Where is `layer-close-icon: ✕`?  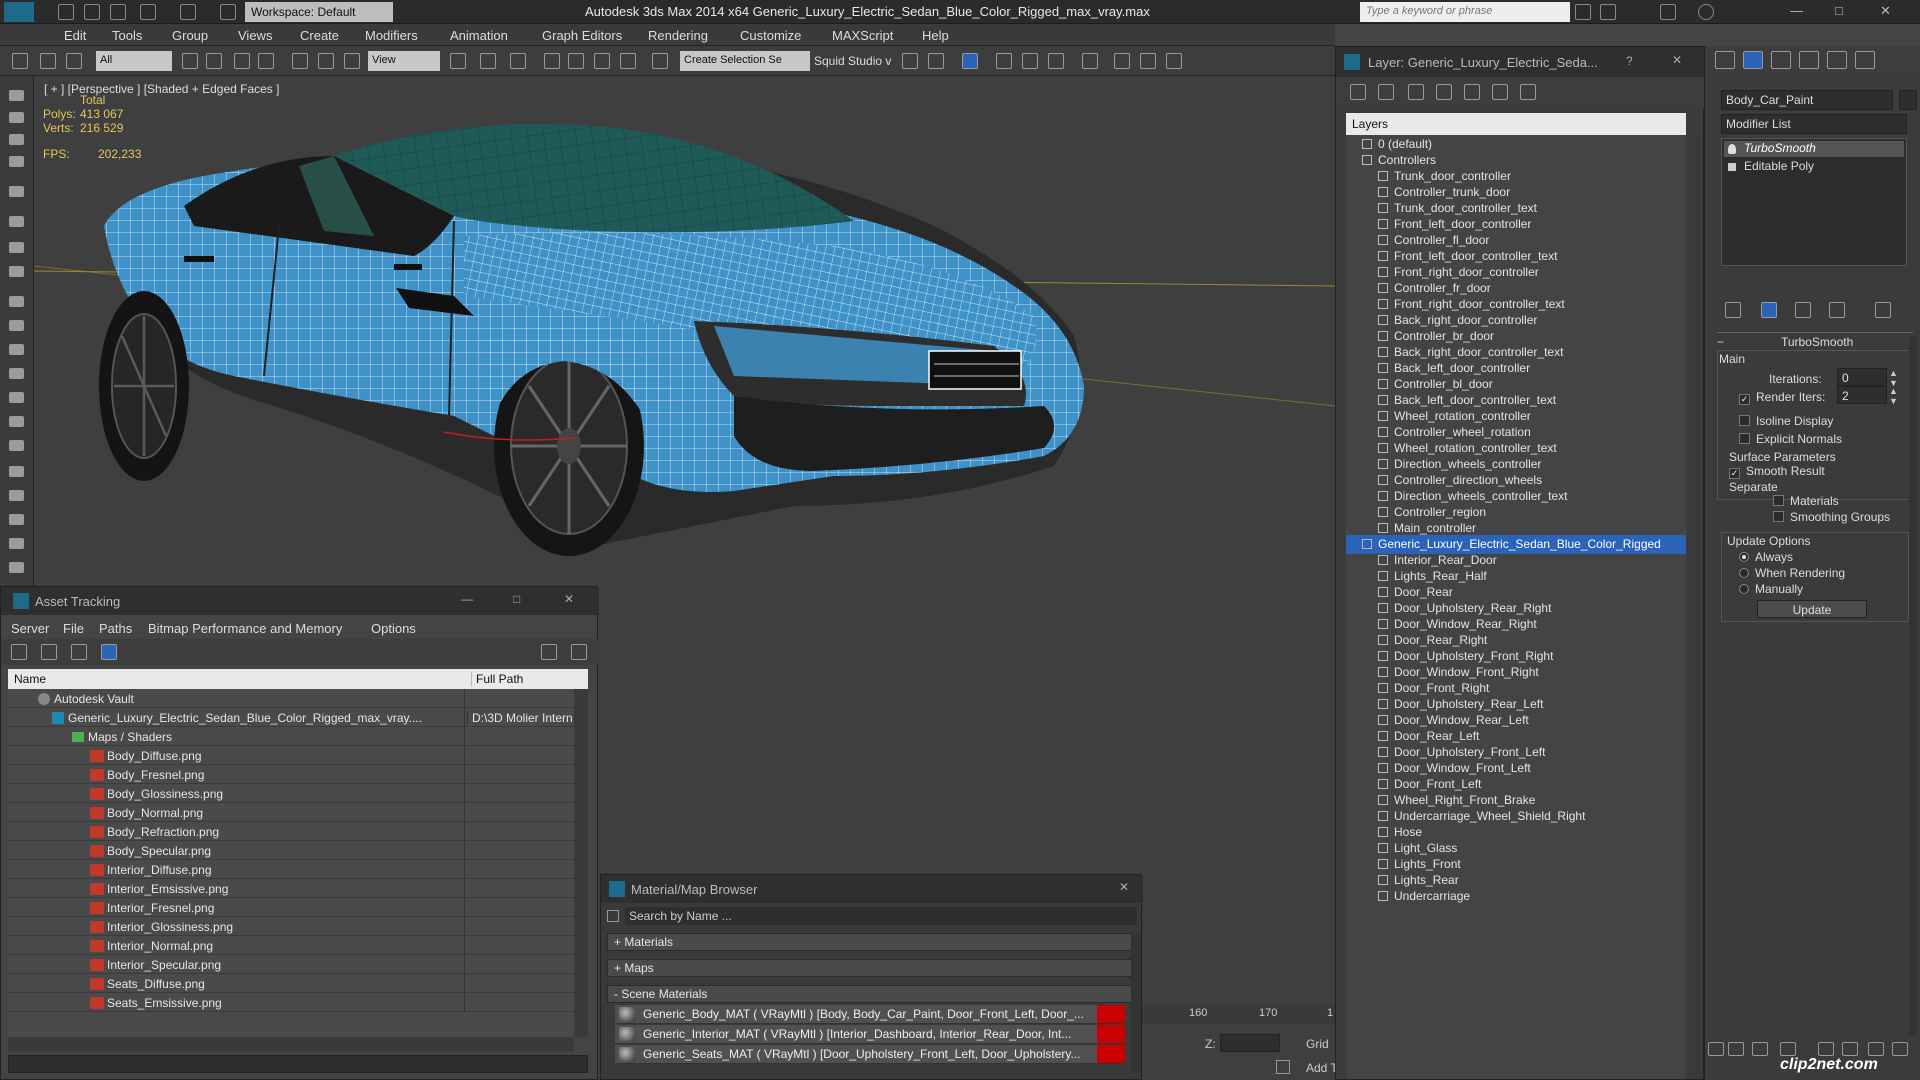 layer-close-icon: ✕ is located at coordinates (1677, 60).